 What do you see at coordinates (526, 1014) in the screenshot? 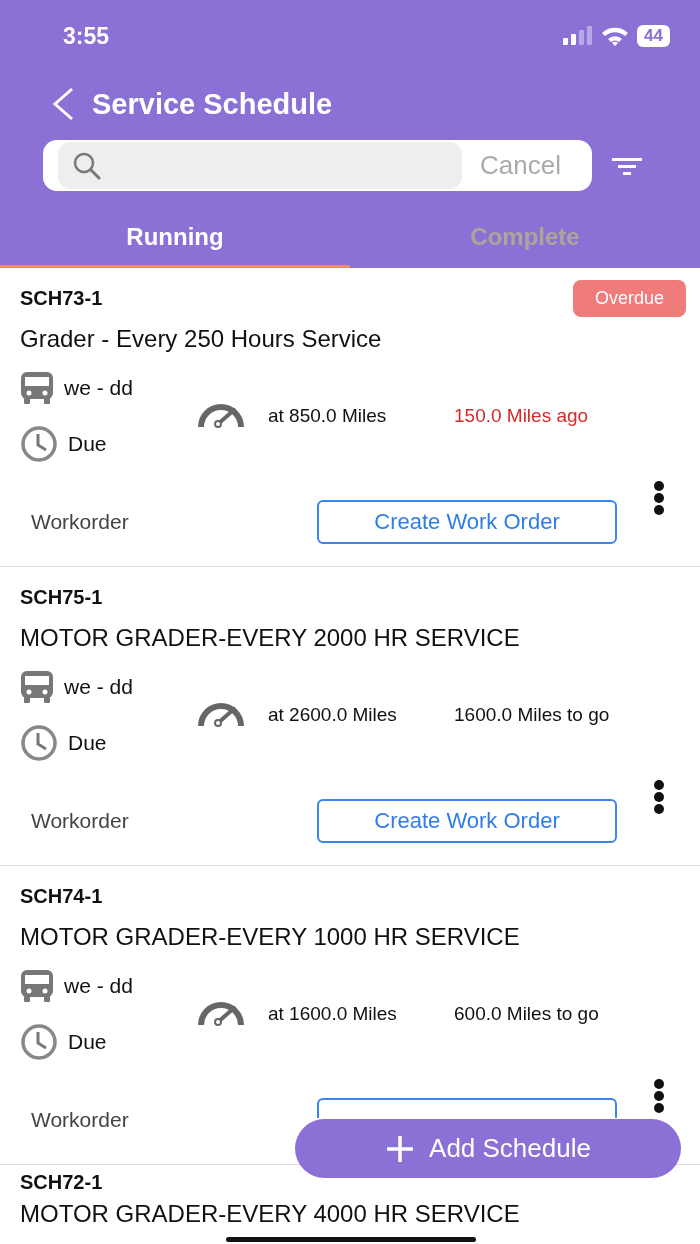
I see `remaining-distance: 600.0 Miles to go` at bounding box center [526, 1014].